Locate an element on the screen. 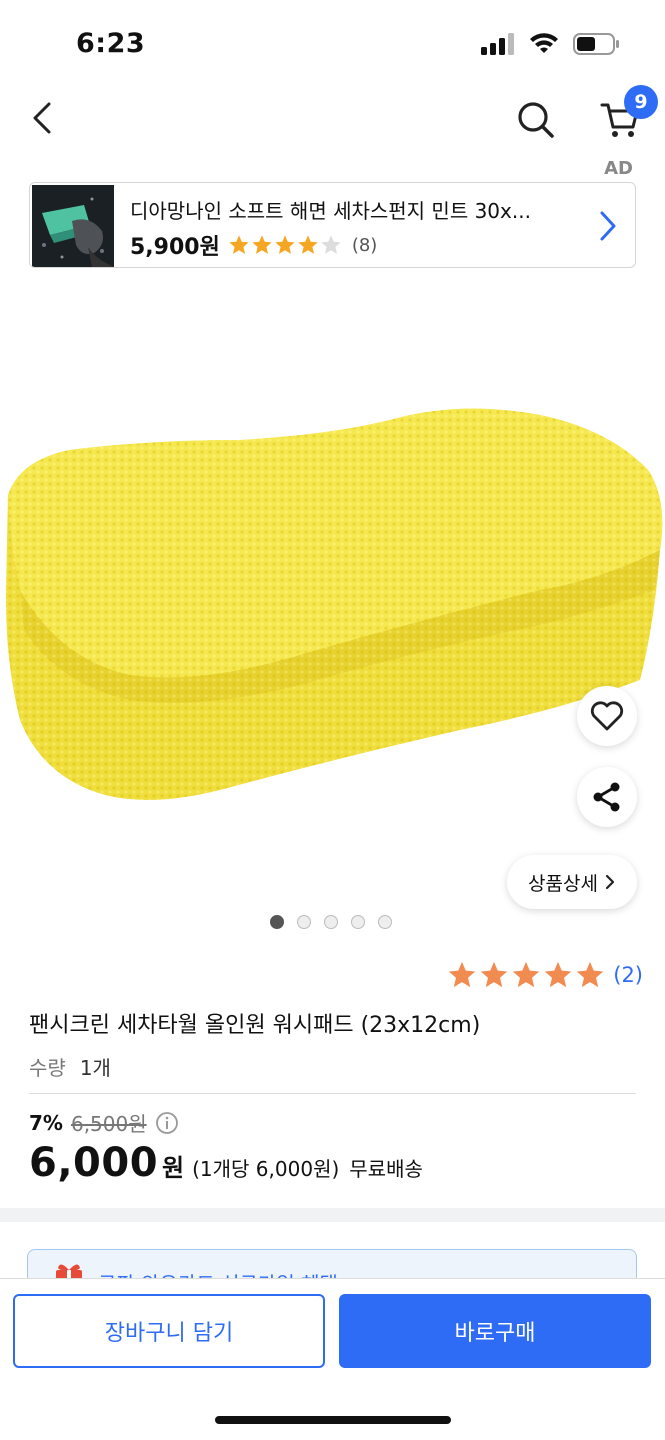 This screenshot has width=665, height=1440. status-icons is located at coordinates (551, 44).